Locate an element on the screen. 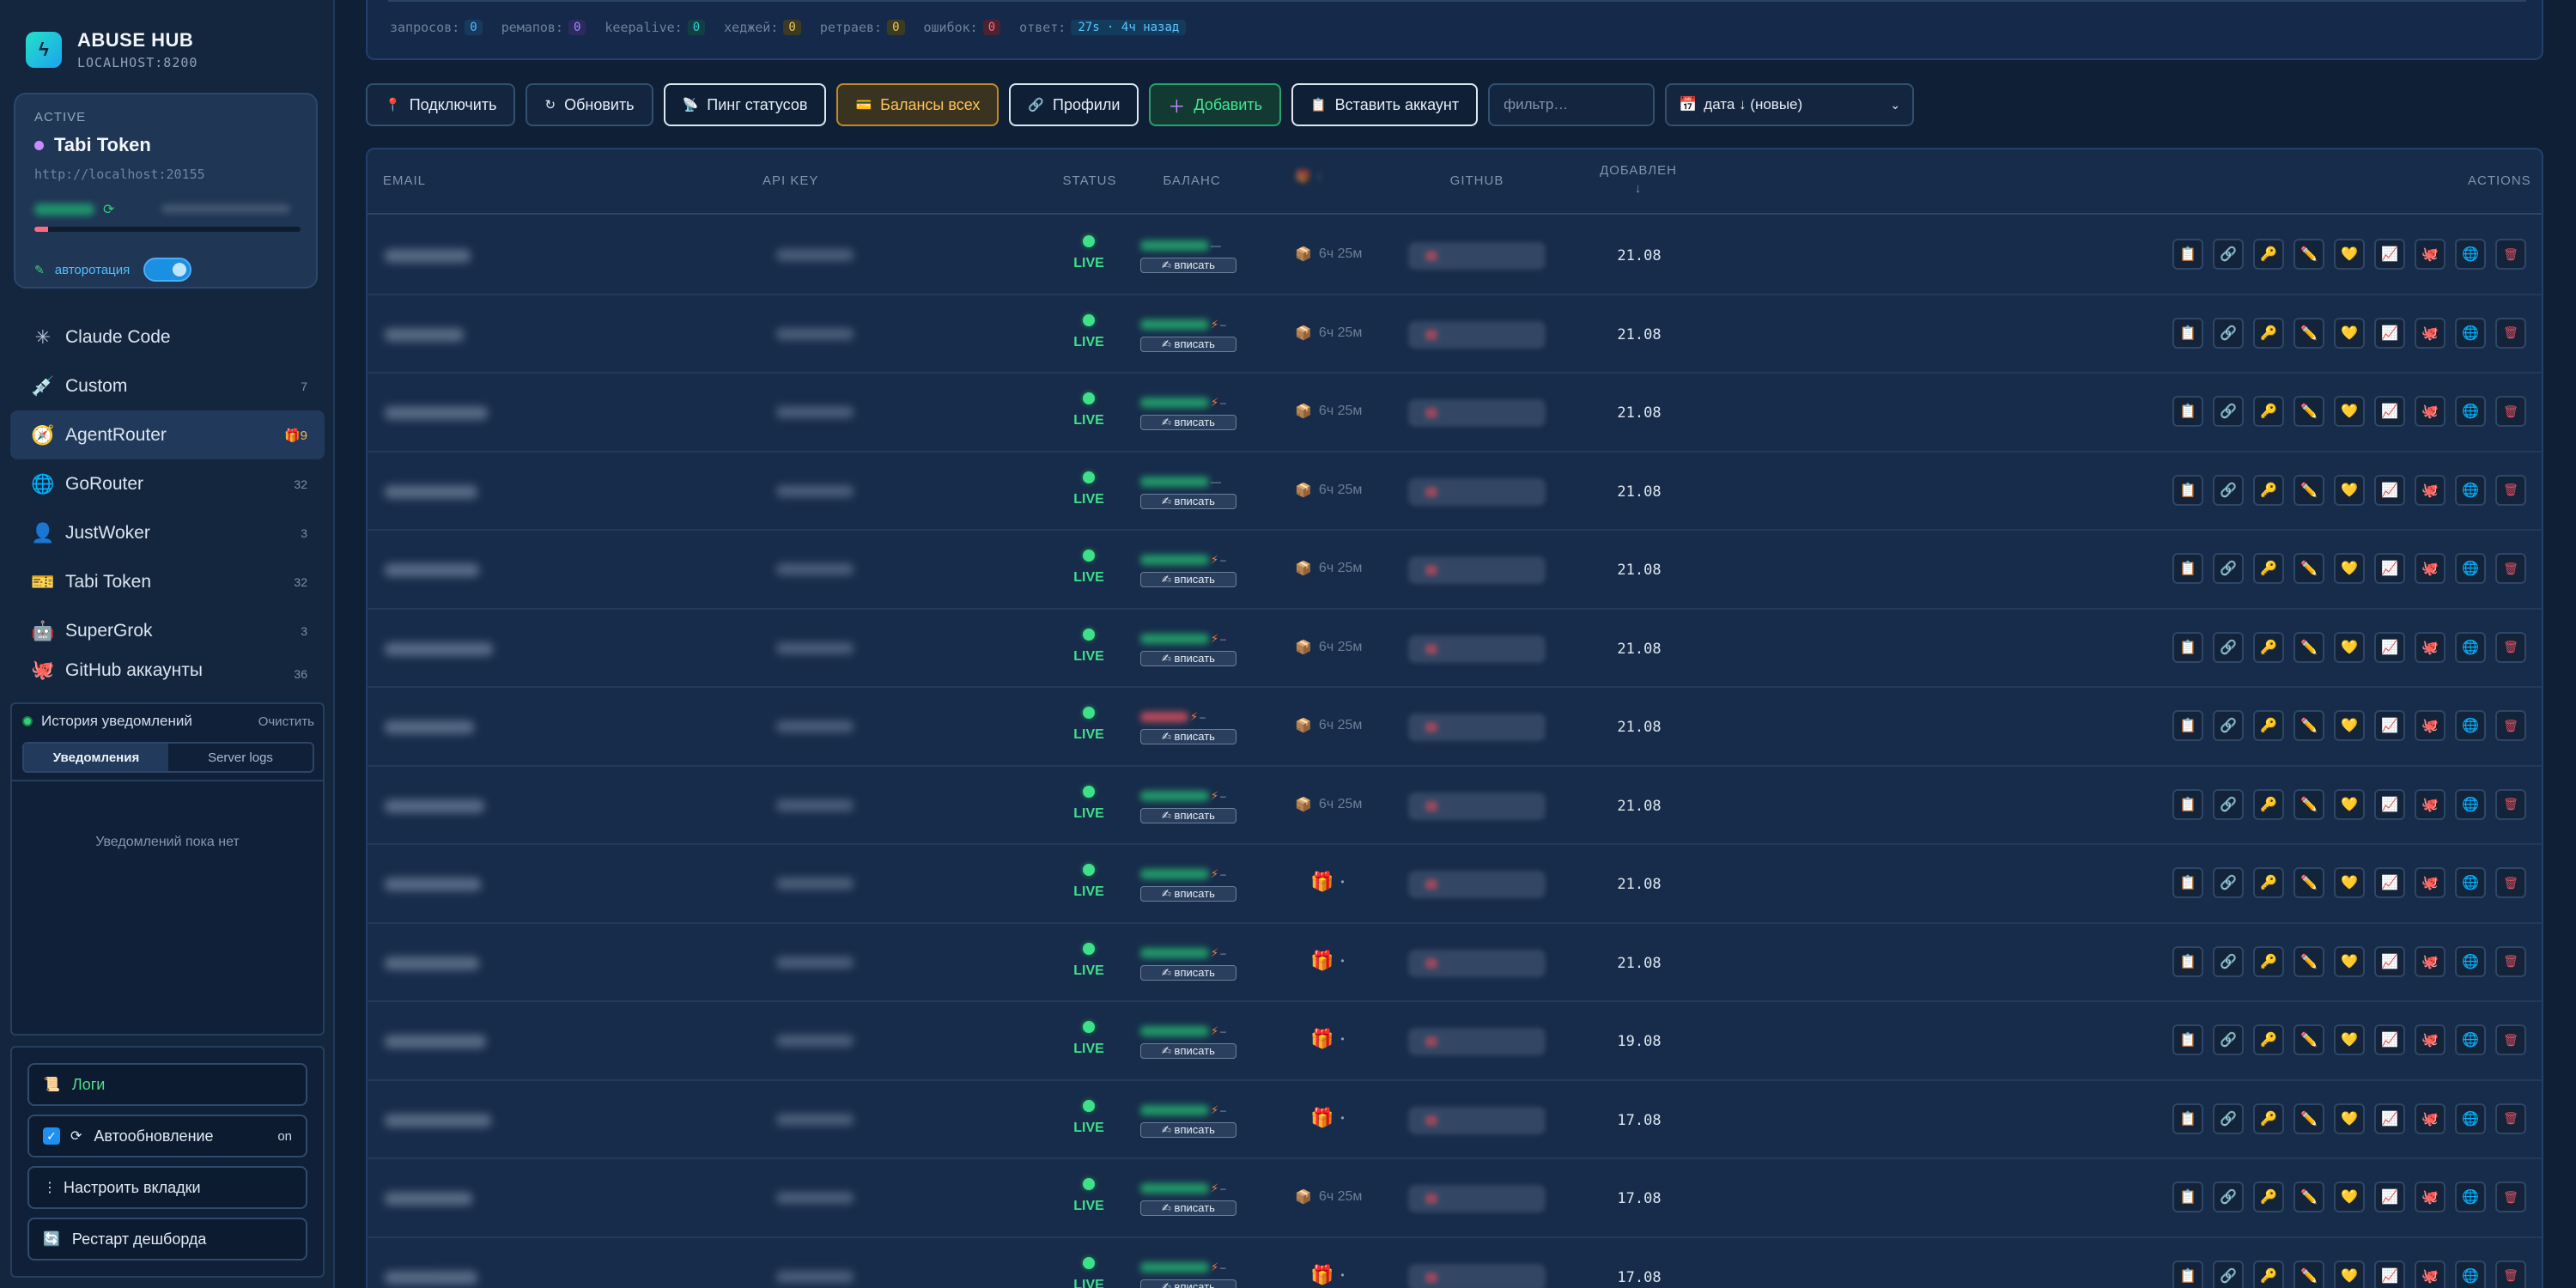 This screenshot has height=1288, width=2576. table-row: LIVE ⚡ – ✍ вписать 🎁 • 19.08 📋 🔗 🔑 ✏️ 💛 📈 🐙 🌐 🗑 is located at coordinates (1455, 1041).